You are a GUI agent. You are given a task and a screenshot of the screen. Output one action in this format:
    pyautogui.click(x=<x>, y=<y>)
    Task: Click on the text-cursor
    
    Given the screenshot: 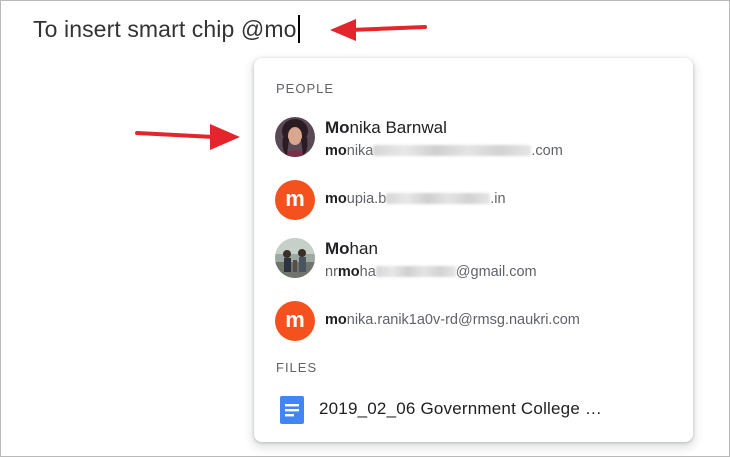 What is the action you would take?
    pyautogui.click(x=298, y=29)
    